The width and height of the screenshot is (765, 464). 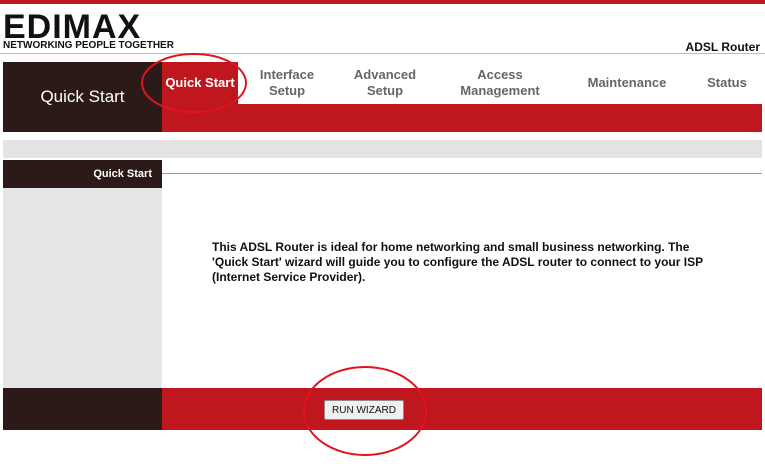 I want to click on brand-tagline: NETWORKING PEOPLE TOGETHER, so click(x=88, y=45).